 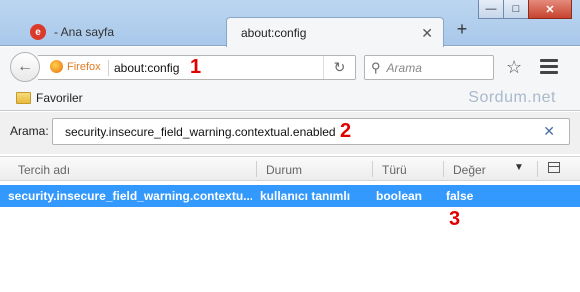 What do you see at coordinates (549, 68) in the screenshot?
I see `hamburger-menu-icon` at bounding box center [549, 68].